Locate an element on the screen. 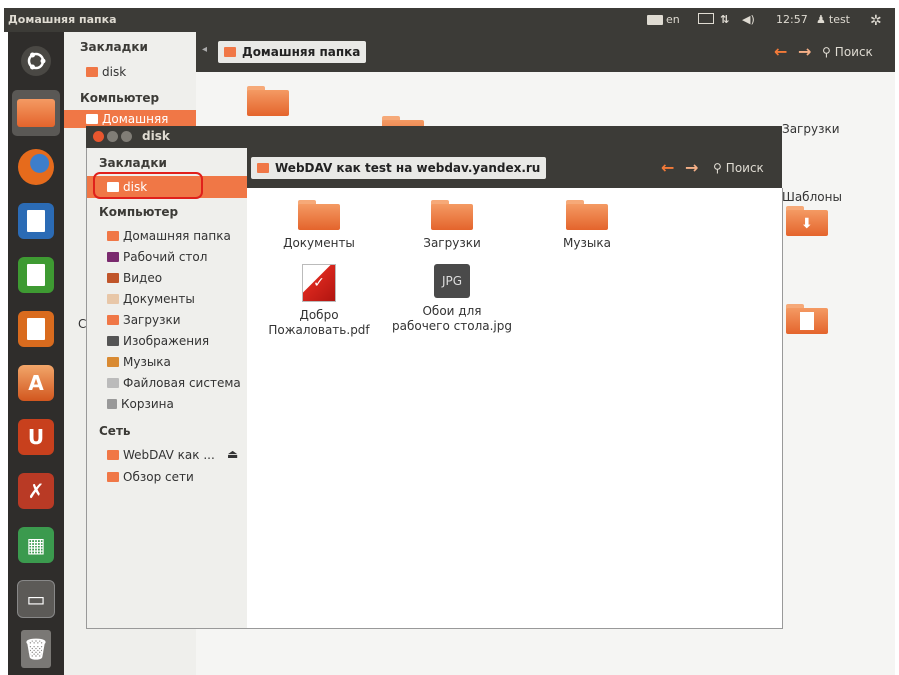 The height and width of the screenshot is (675, 899). presentation-icon is located at coordinates (36, 329).